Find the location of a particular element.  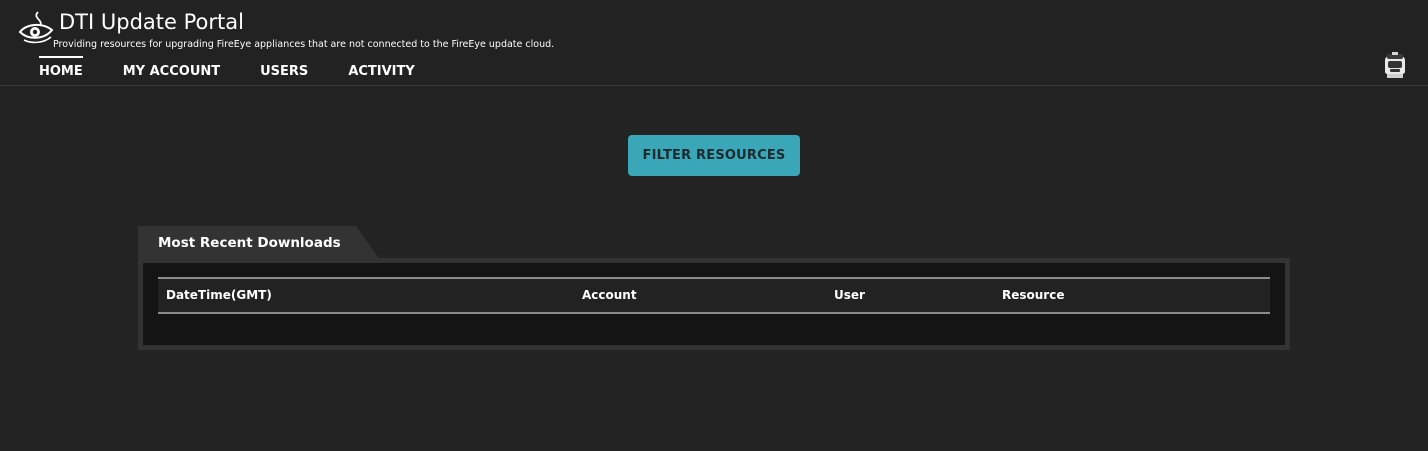

nav-users: USERS is located at coordinates (284, 70).